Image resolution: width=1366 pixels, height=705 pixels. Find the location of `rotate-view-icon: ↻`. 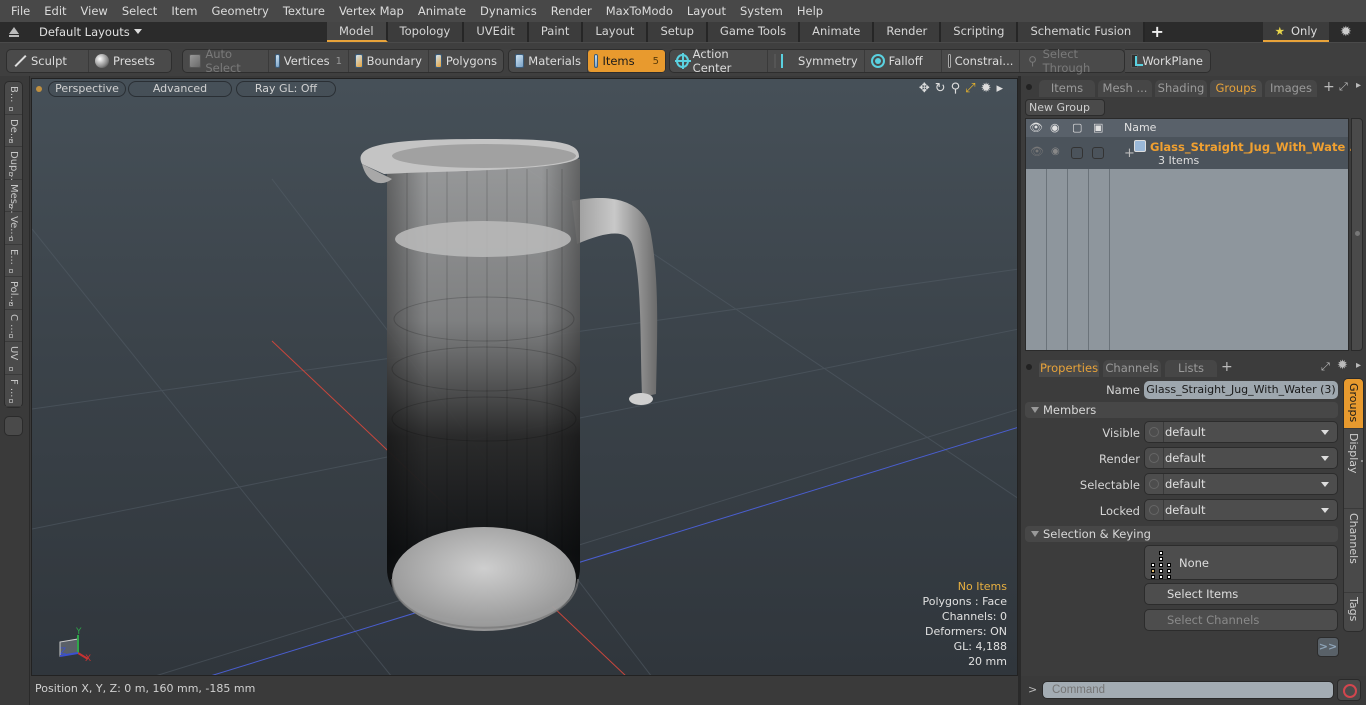

rotate-view-icon: ↻ is located at coordinates (940, 88).